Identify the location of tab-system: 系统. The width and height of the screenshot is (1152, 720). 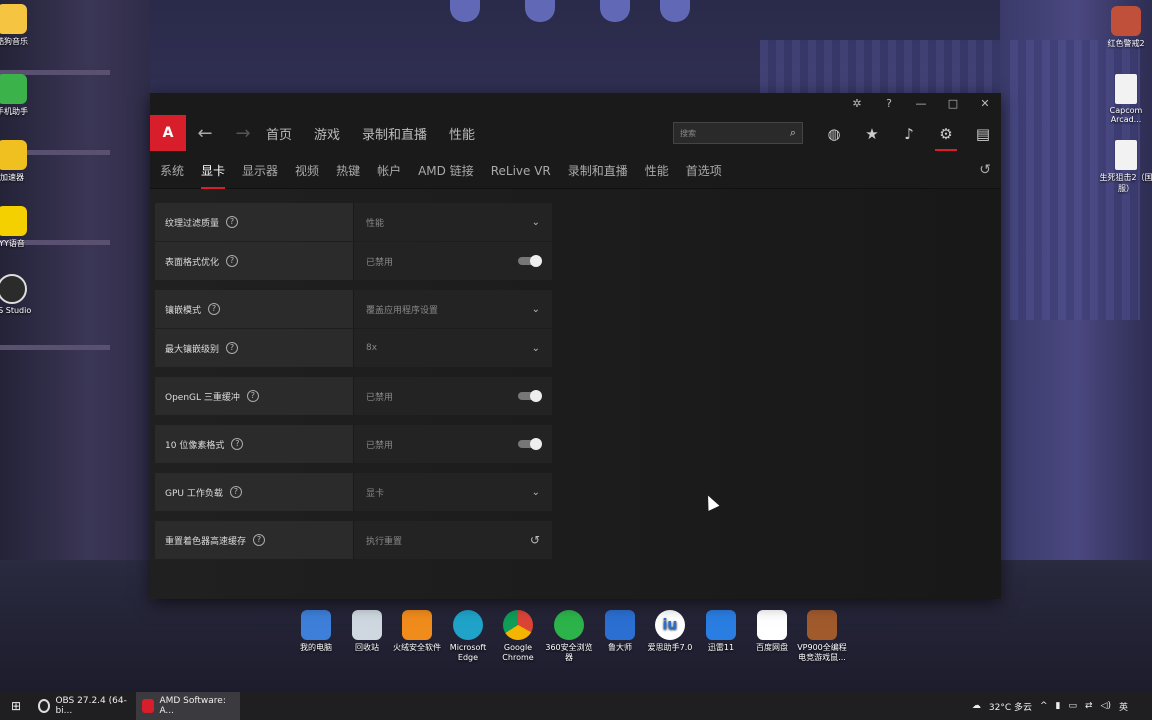
(172, 170).